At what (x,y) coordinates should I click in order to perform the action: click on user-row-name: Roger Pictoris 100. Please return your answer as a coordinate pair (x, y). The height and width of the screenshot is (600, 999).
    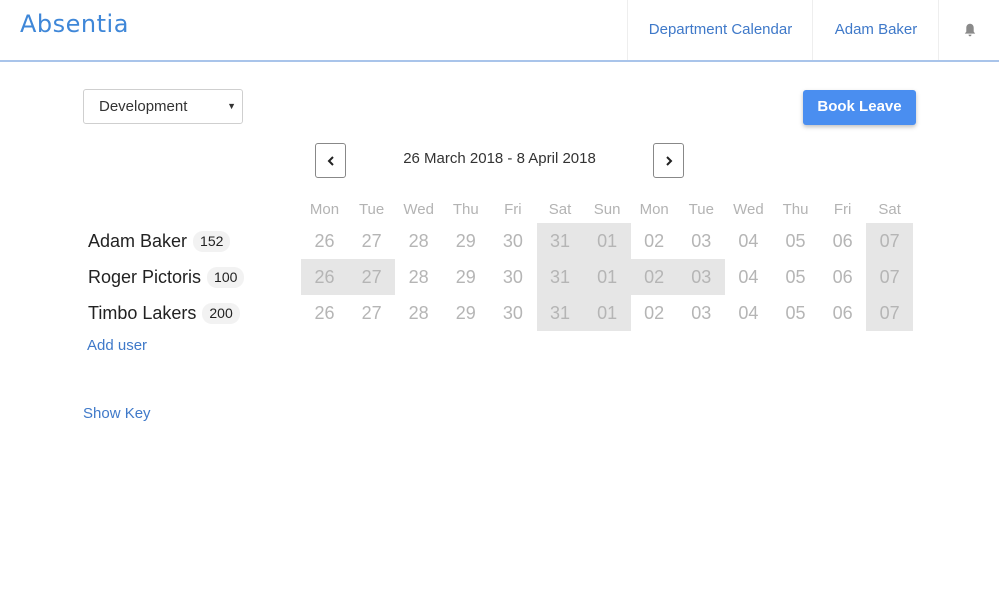
    Looking at the image, I should click on (166, 277).